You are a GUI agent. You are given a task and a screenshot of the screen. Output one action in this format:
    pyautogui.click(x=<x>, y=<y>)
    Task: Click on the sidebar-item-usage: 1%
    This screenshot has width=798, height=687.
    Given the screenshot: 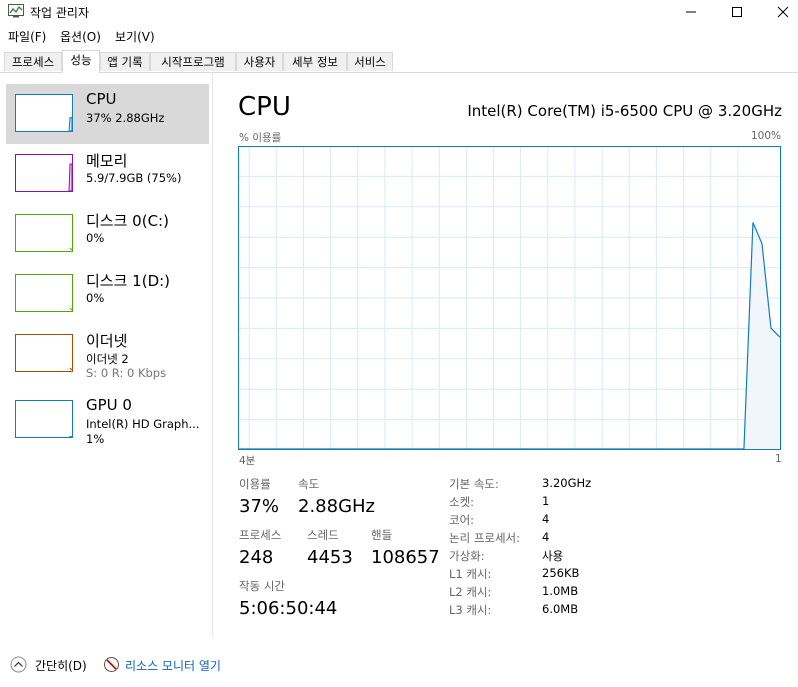 What is the action you would take?
    pyautogui.click(x=95, y=439)
    